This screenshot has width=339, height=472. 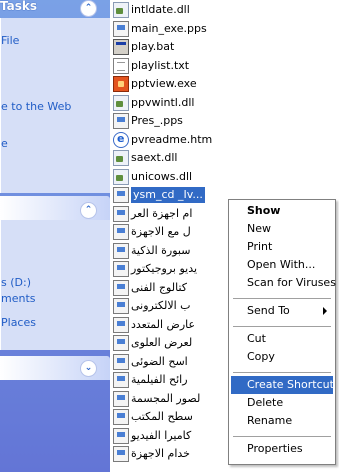 What do you see at coordinates (172, 139) in the screenshot?
I see `file-name: pvreadme.htm` at bounding box center [172, 139].